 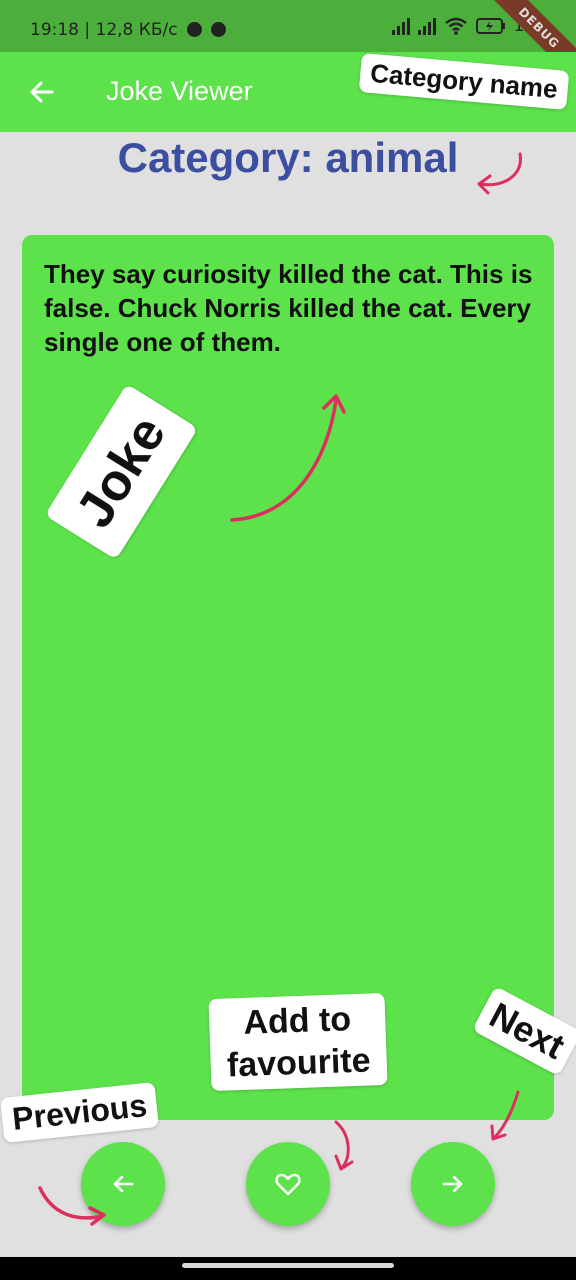 I want to click on status-bar: 19:18 | 12,8 КБ/с 100, so click(x=288, y=26).